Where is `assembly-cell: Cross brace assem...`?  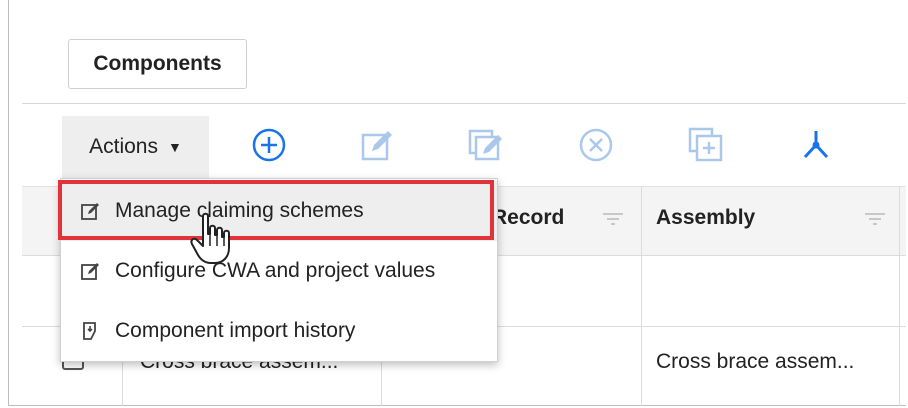 assembly-cell: Cross brace assem... is located at coordinates (755, 361).